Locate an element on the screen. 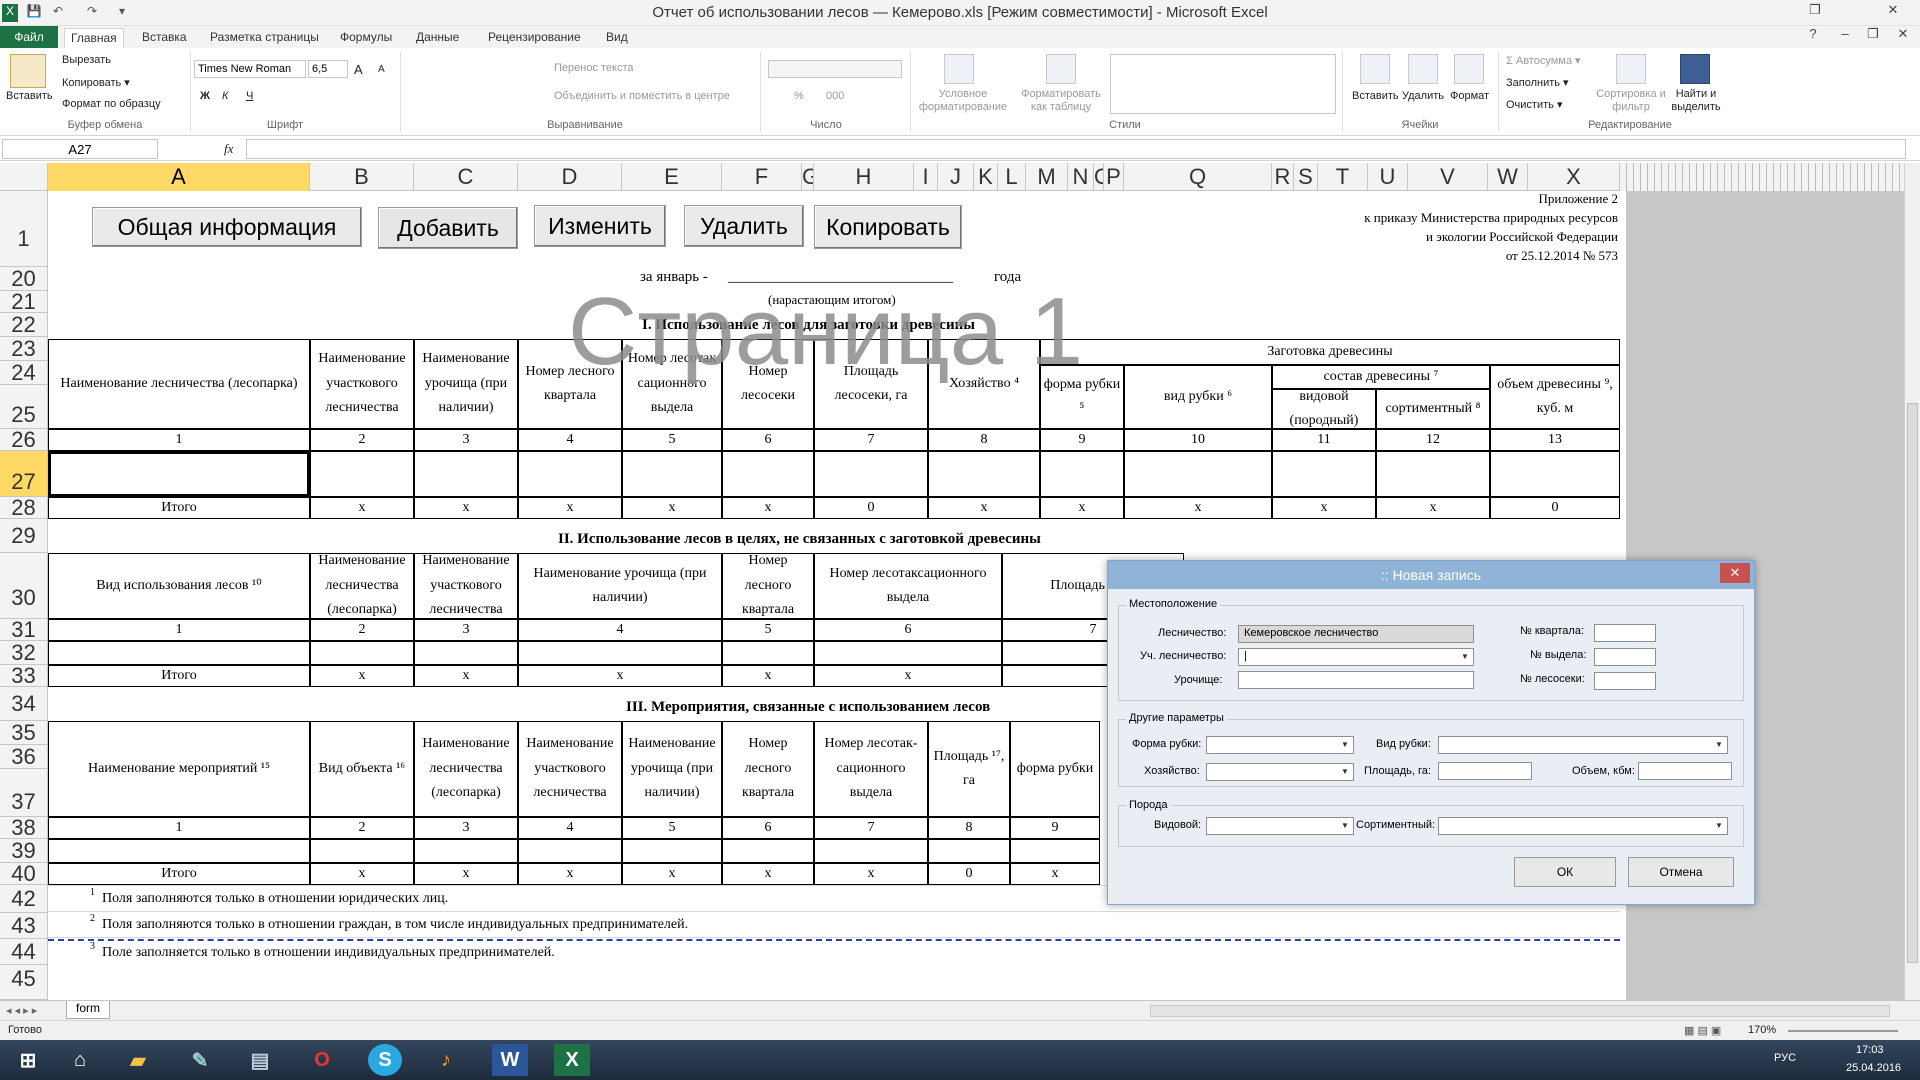 Image resolution: width=1920 pixels, height=1080 pixels. add-button: Добавить is located at coordinates (448, 228).